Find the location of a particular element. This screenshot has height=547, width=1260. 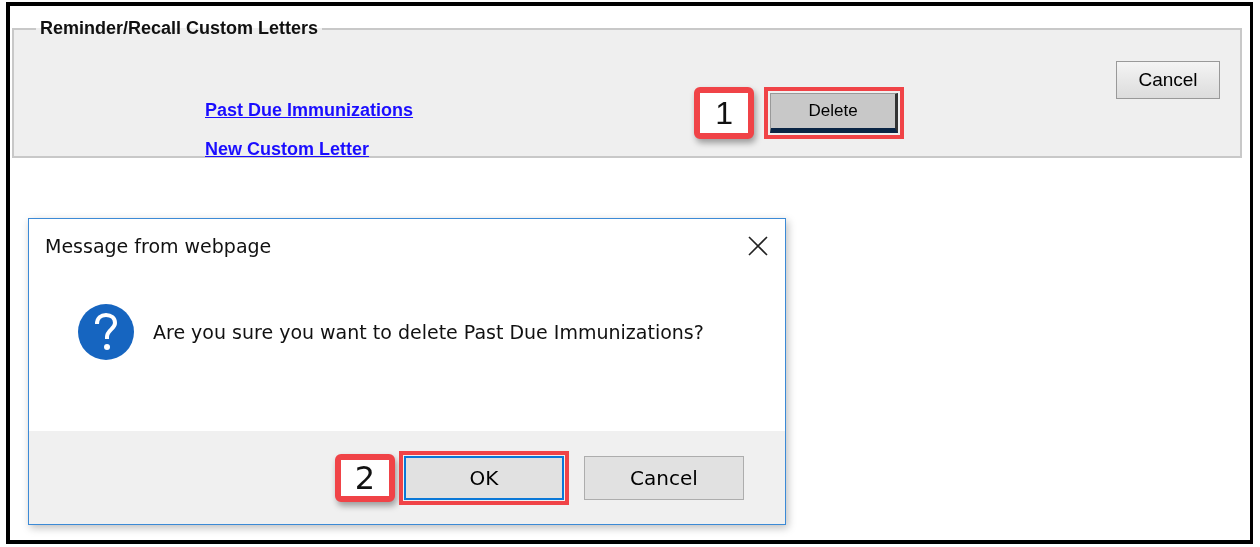

dialog-title: Message from webpage is located at coordinates (158, 246).